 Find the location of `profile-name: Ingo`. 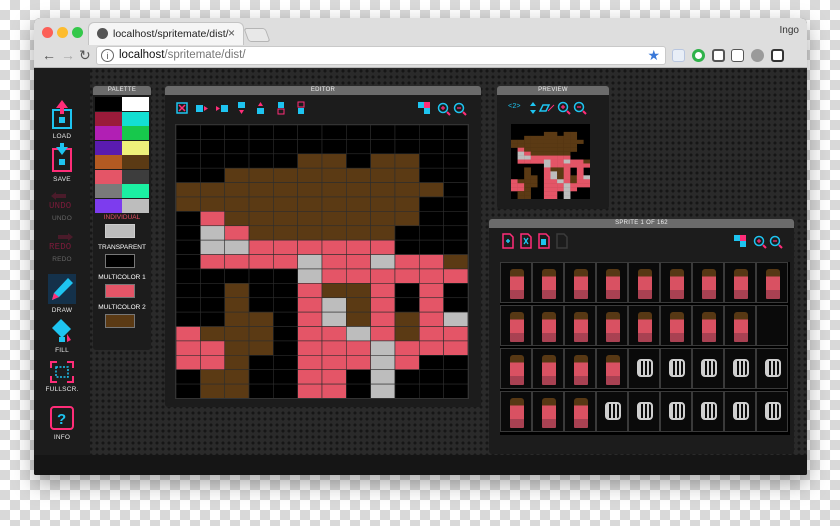

profile-name: Ingo is located at coordinates (789, 30).